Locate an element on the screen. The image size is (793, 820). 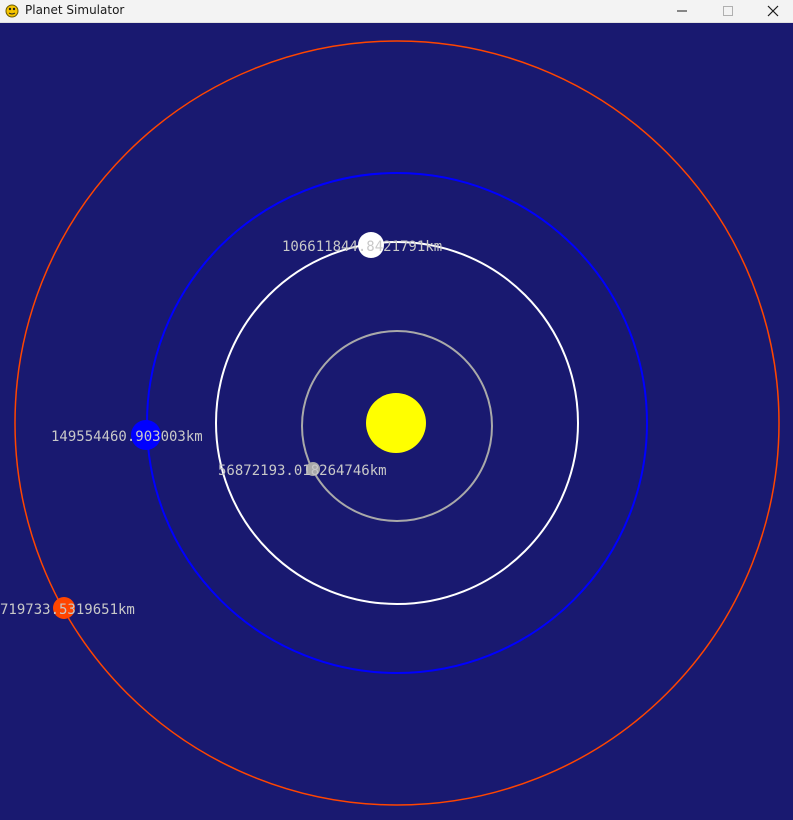
minimize-icon is located at coordinates (682, 11).